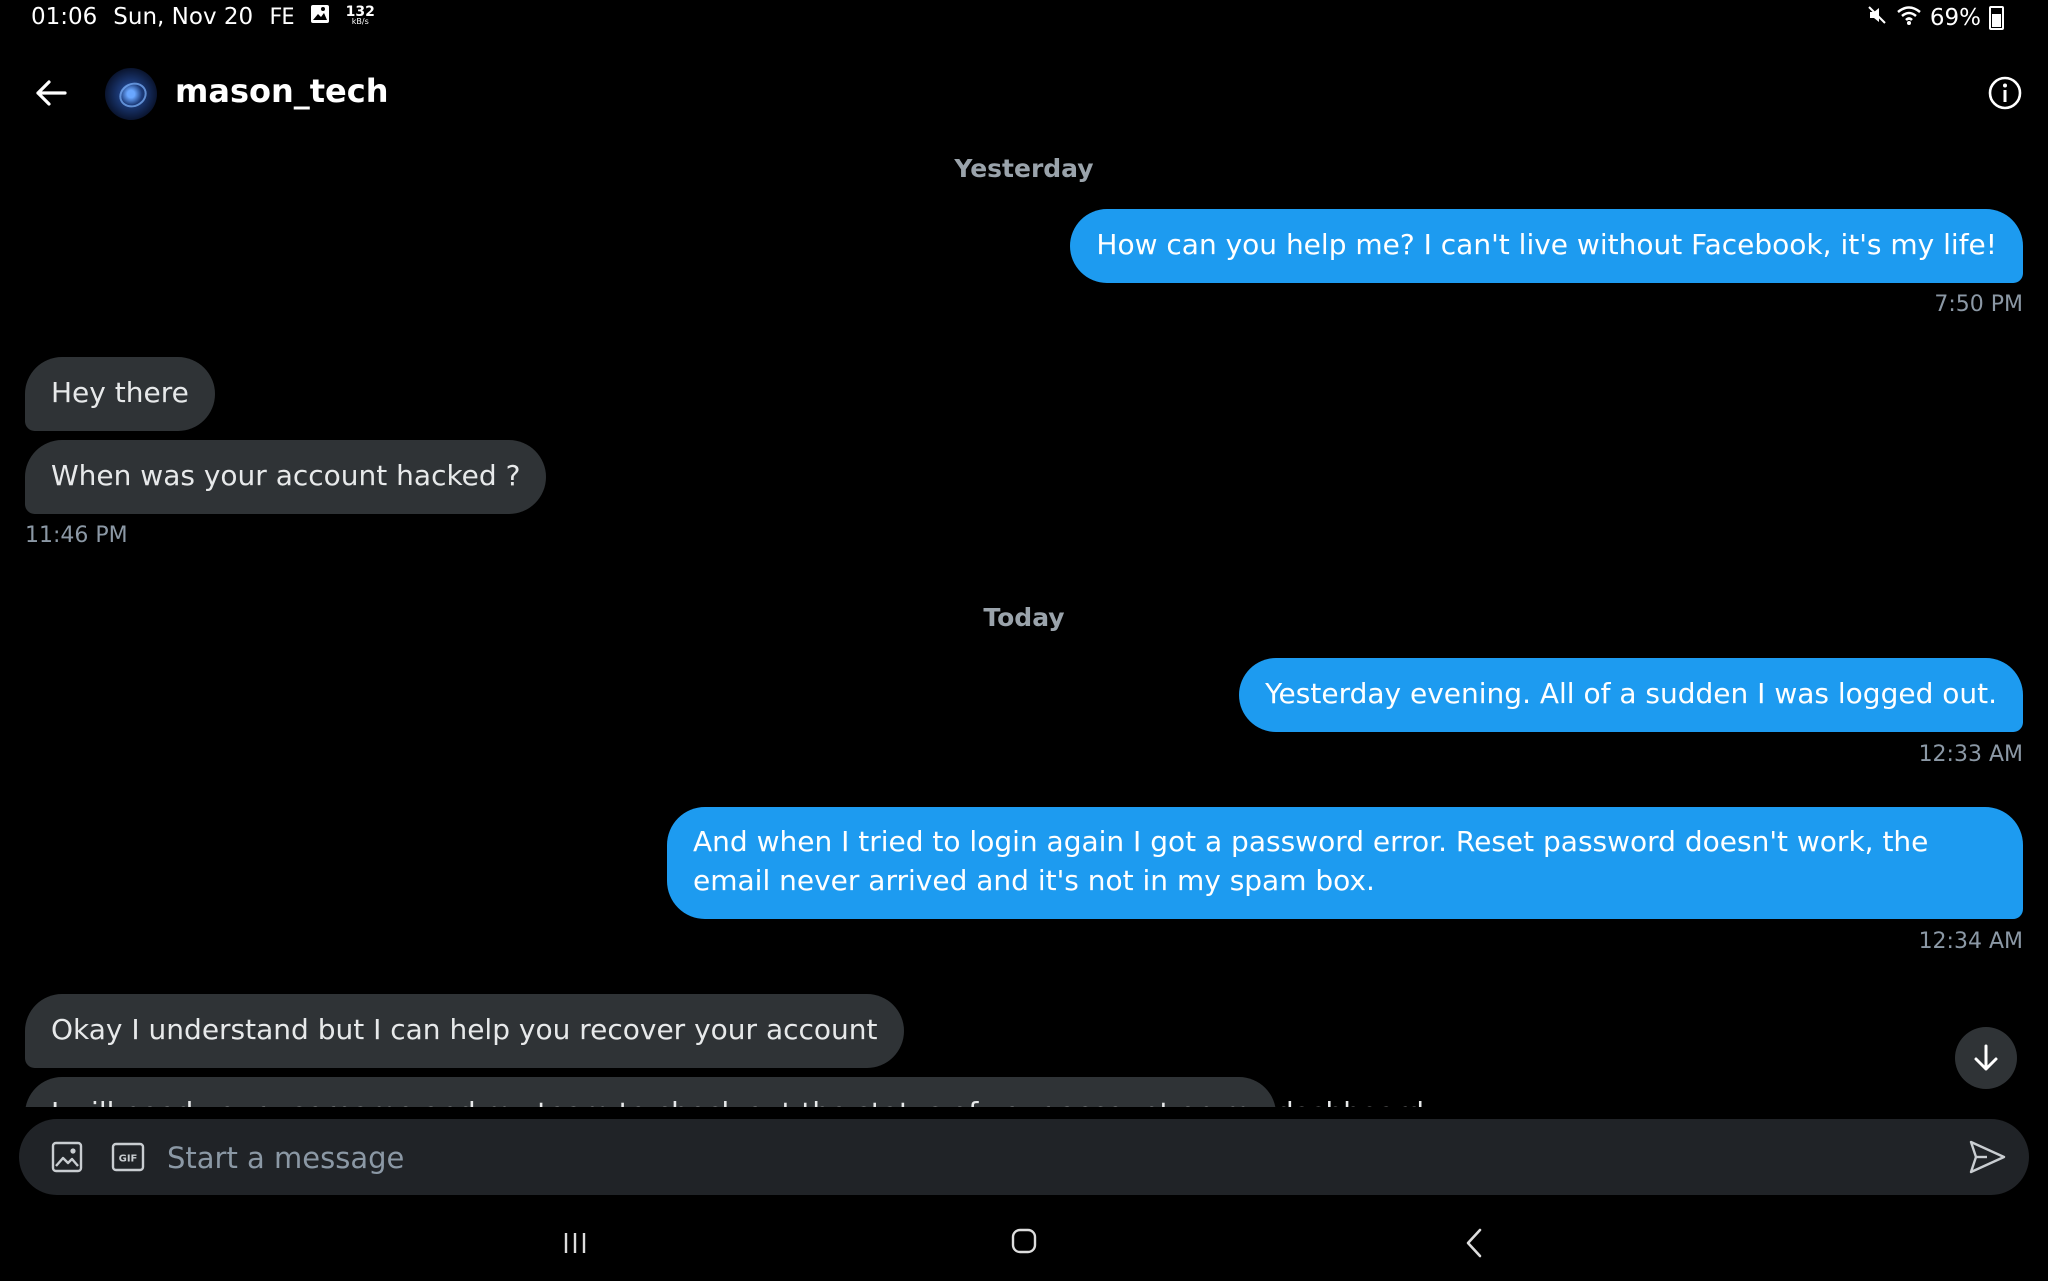  What do you see at coordinates (1970, 754) in the screenshot?
I see `message-timestamp: 12:33 AM` at bounding box center [1970, 754].